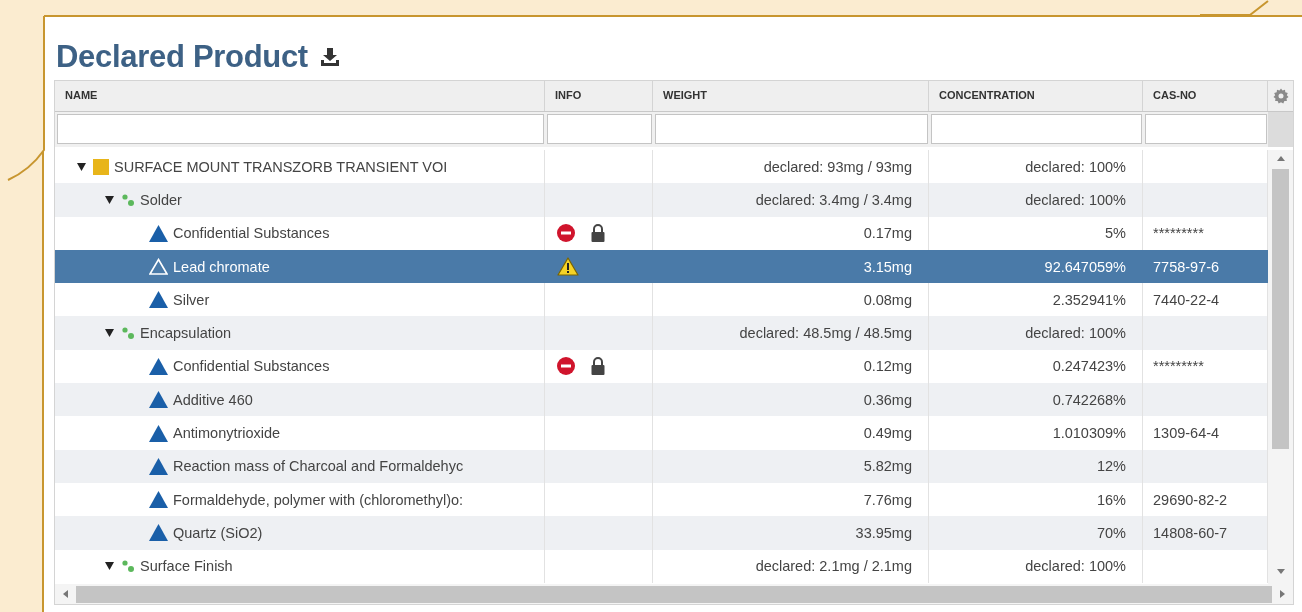  Describe the element at coordinates (887, 399) in the screenshot. I see `weight-value: 0.36mg` at that location.